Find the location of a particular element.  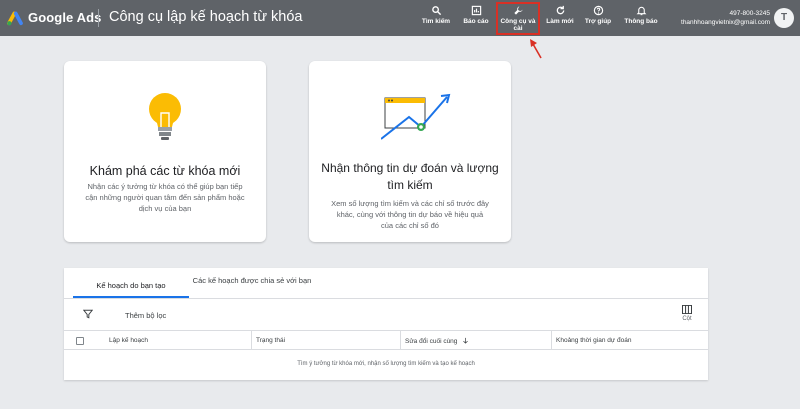

filter-icon is located at coordinates (88, 314).